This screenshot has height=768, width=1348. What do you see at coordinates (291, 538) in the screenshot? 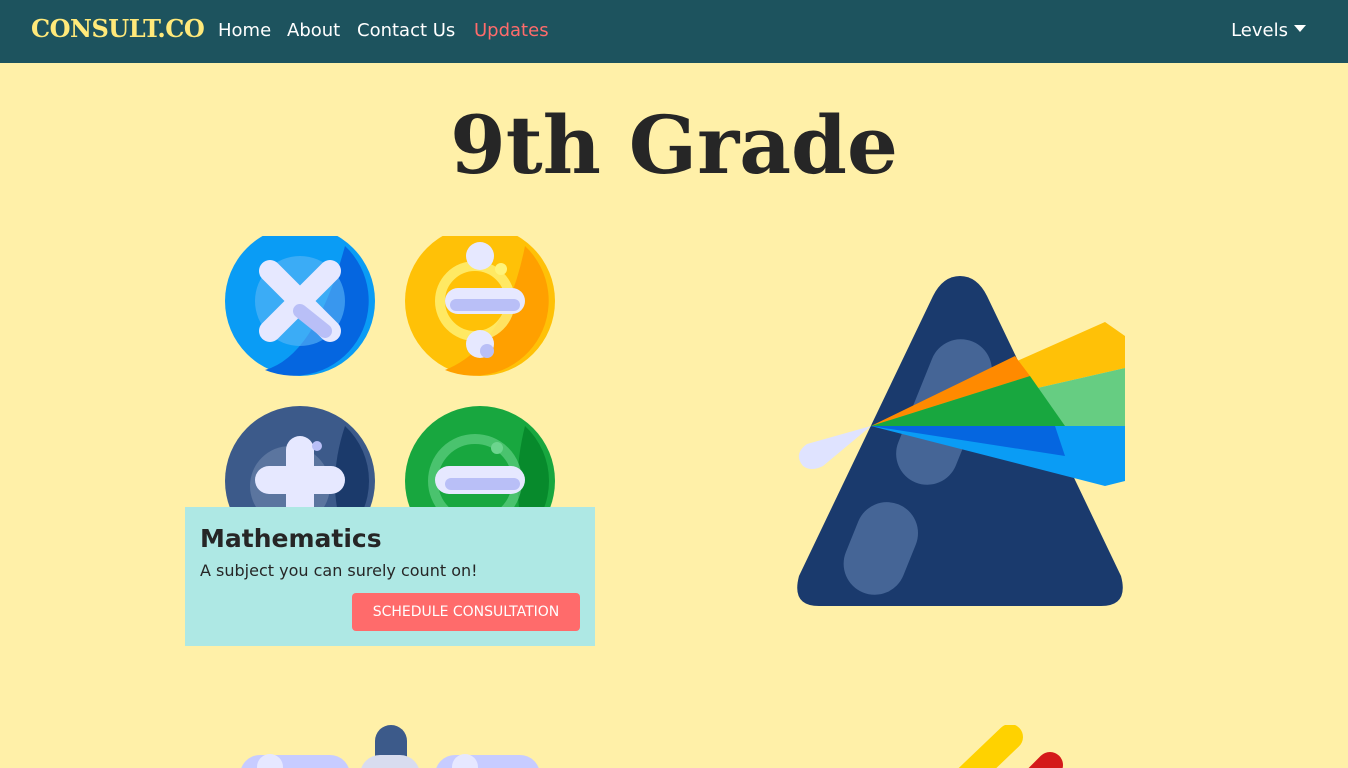
I see `card-title: Mathematics` at bounding box center [291, 538].